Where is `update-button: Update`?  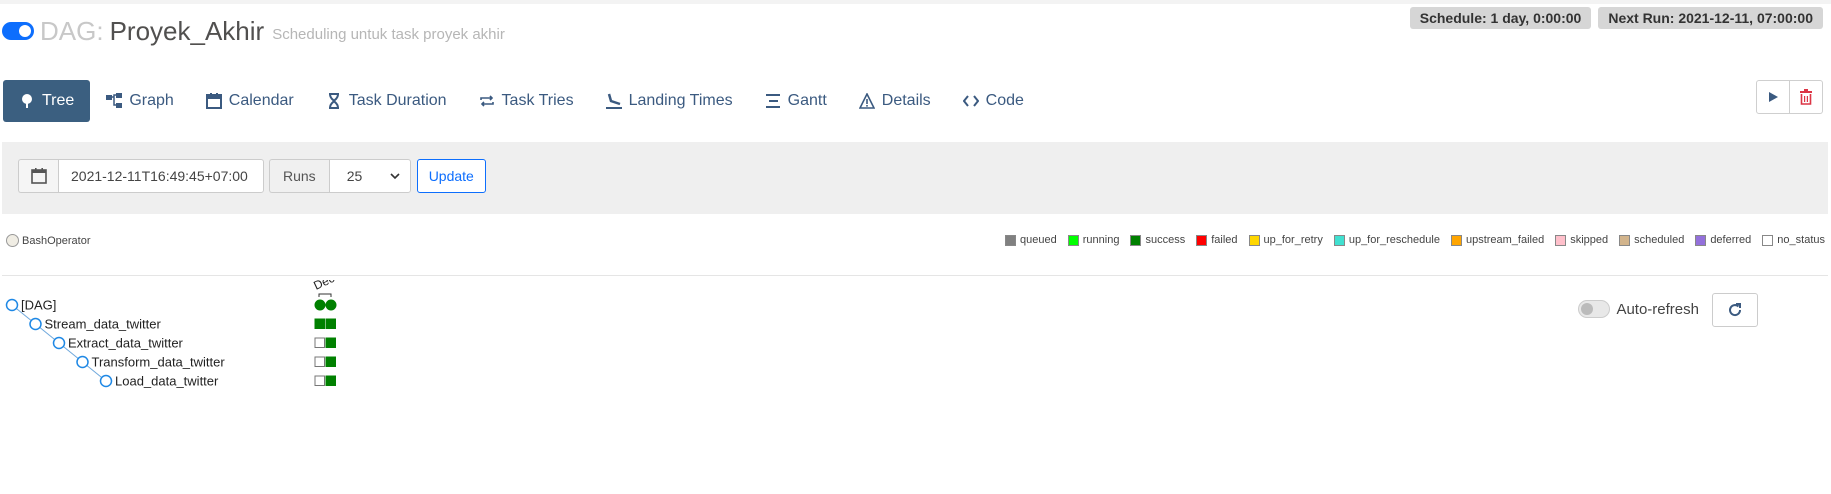 update-button: Update is located at coordinates (451, 176).